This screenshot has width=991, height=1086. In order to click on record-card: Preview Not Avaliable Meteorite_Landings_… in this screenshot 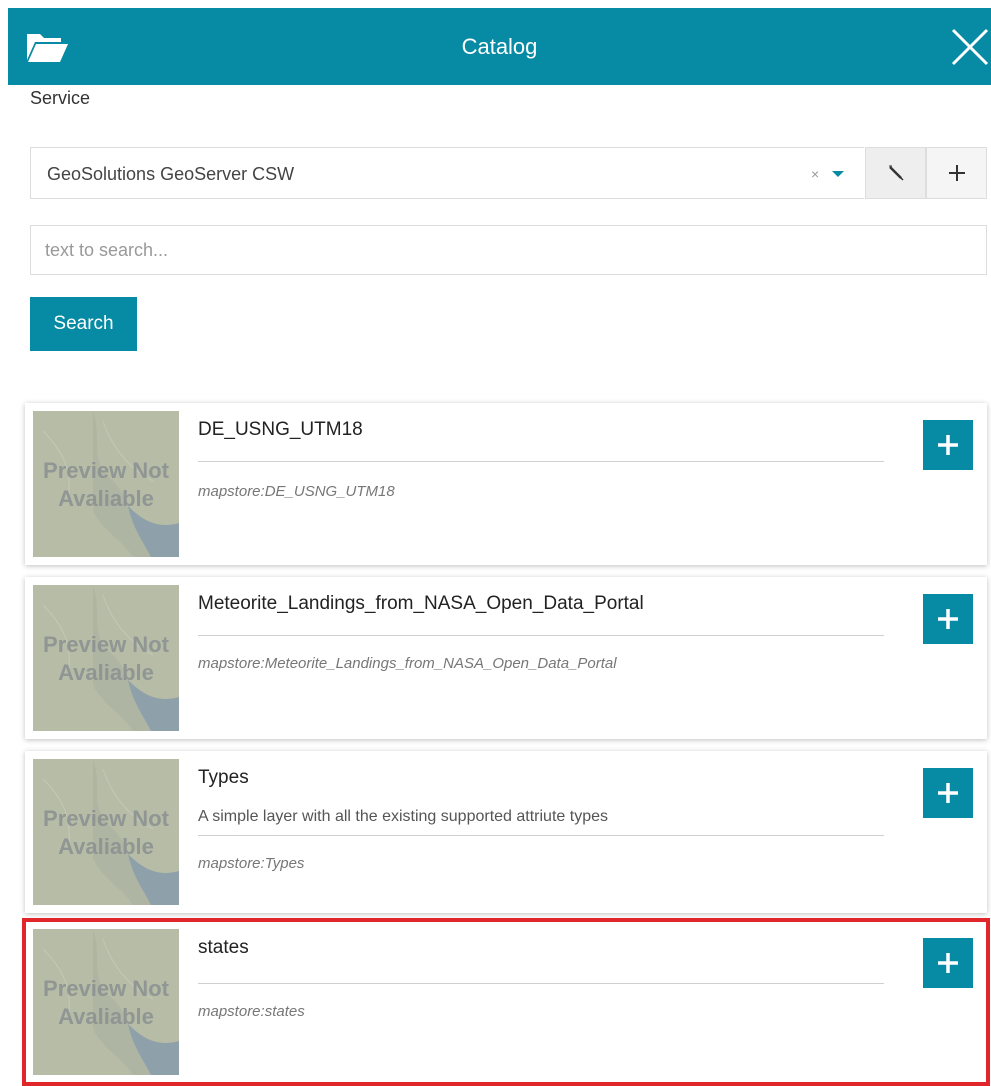, I will do `click(506, 658)`.